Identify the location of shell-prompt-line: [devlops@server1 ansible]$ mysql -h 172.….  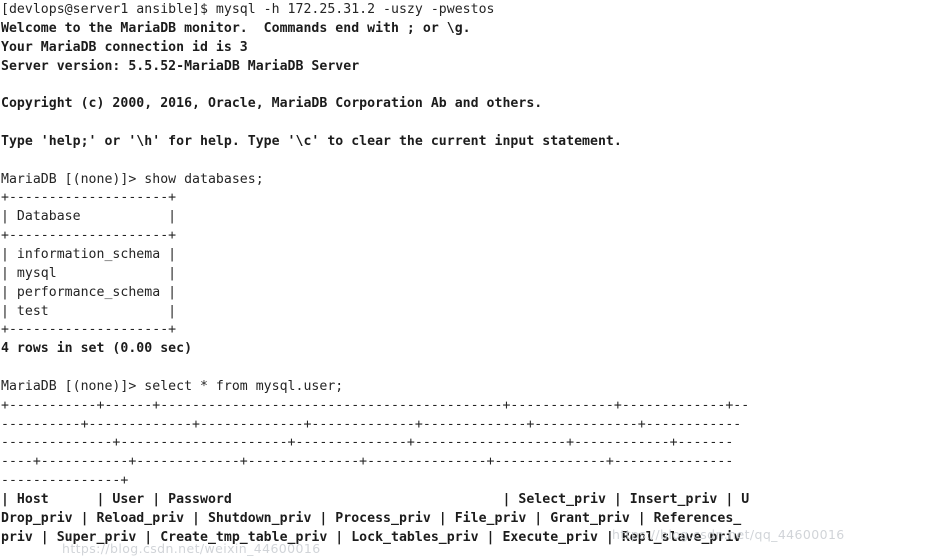
(248, 9).